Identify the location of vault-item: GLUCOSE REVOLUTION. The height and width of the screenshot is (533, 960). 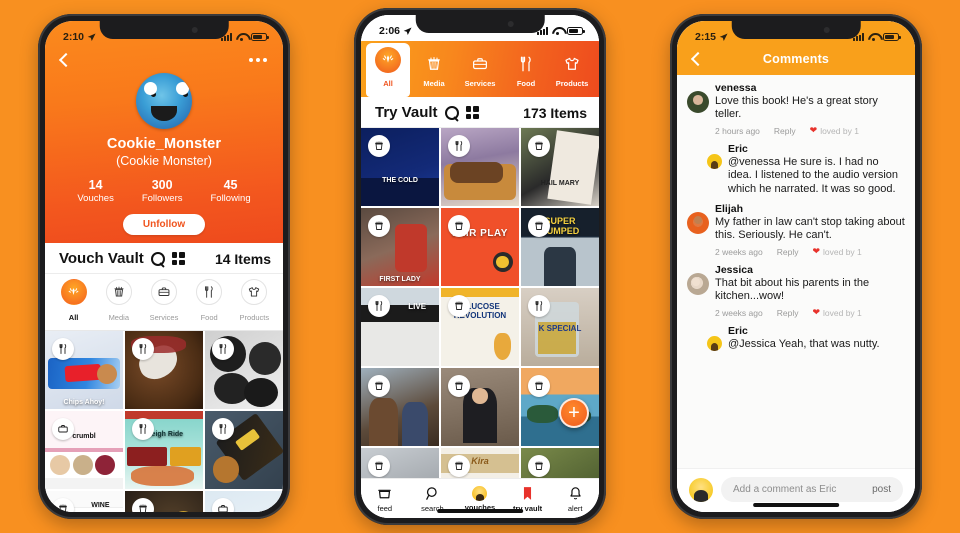
(480, 327).